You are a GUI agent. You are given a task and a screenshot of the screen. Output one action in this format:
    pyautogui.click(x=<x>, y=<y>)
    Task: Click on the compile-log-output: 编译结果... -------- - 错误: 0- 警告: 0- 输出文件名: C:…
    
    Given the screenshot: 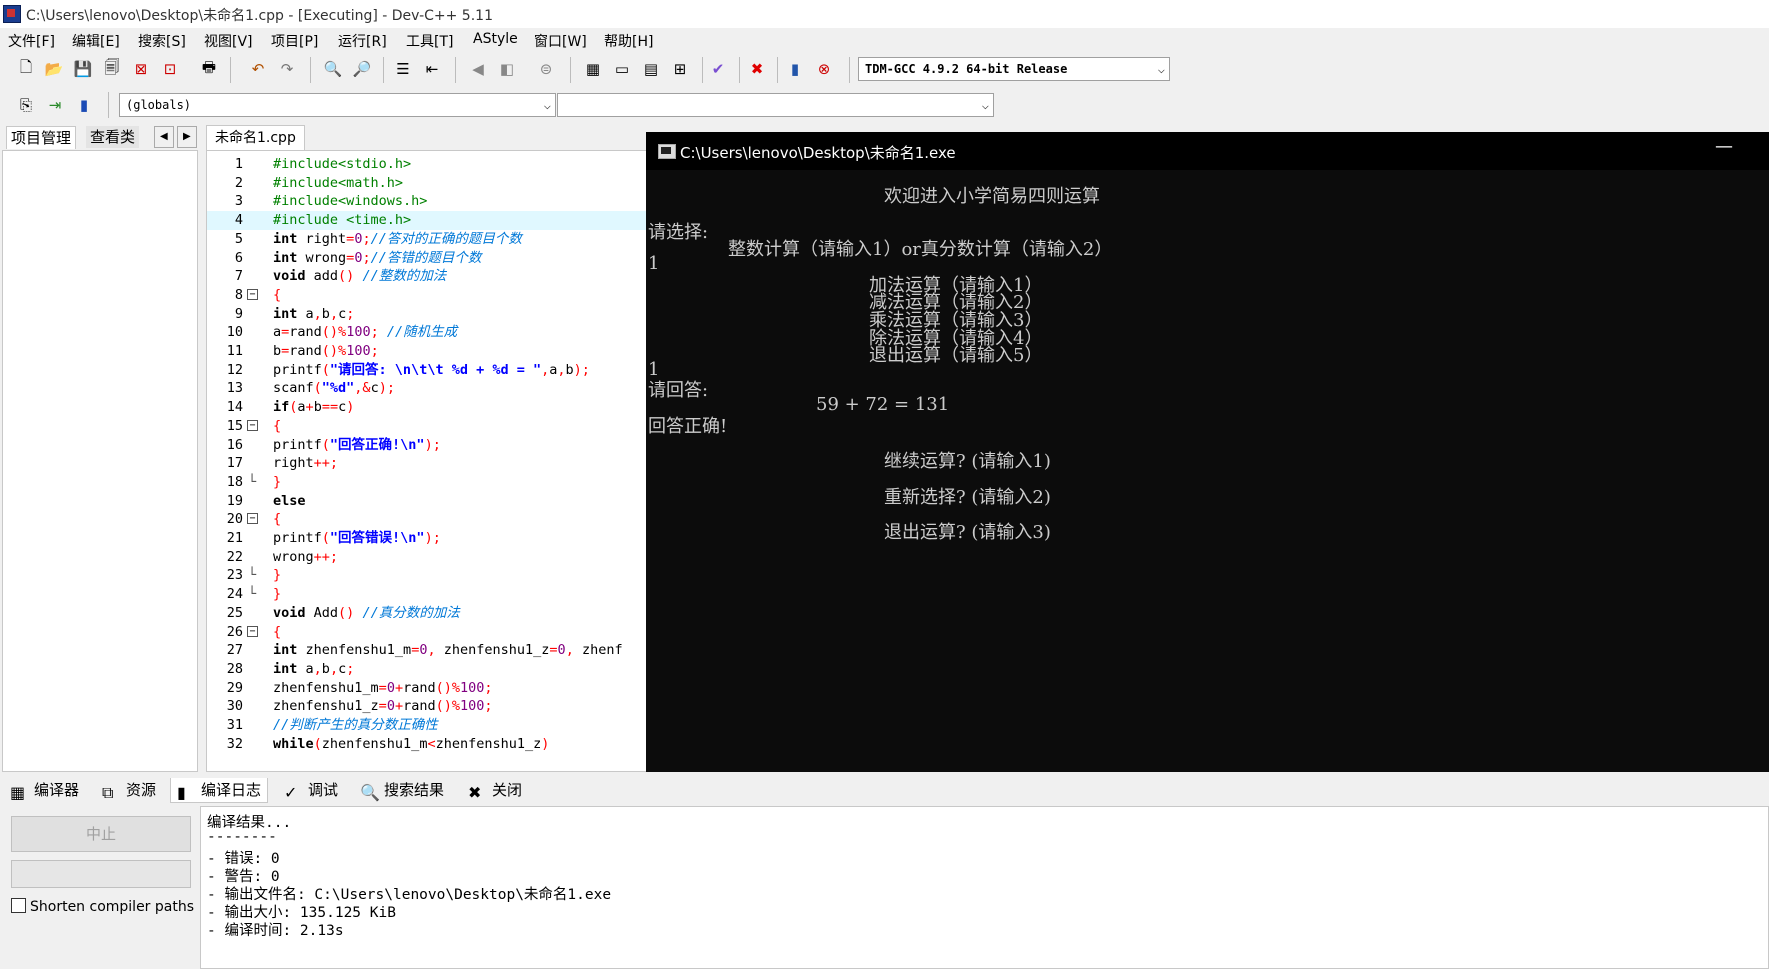 What is the action you would take?
    pyautogui.click(x=984, y=887)
    